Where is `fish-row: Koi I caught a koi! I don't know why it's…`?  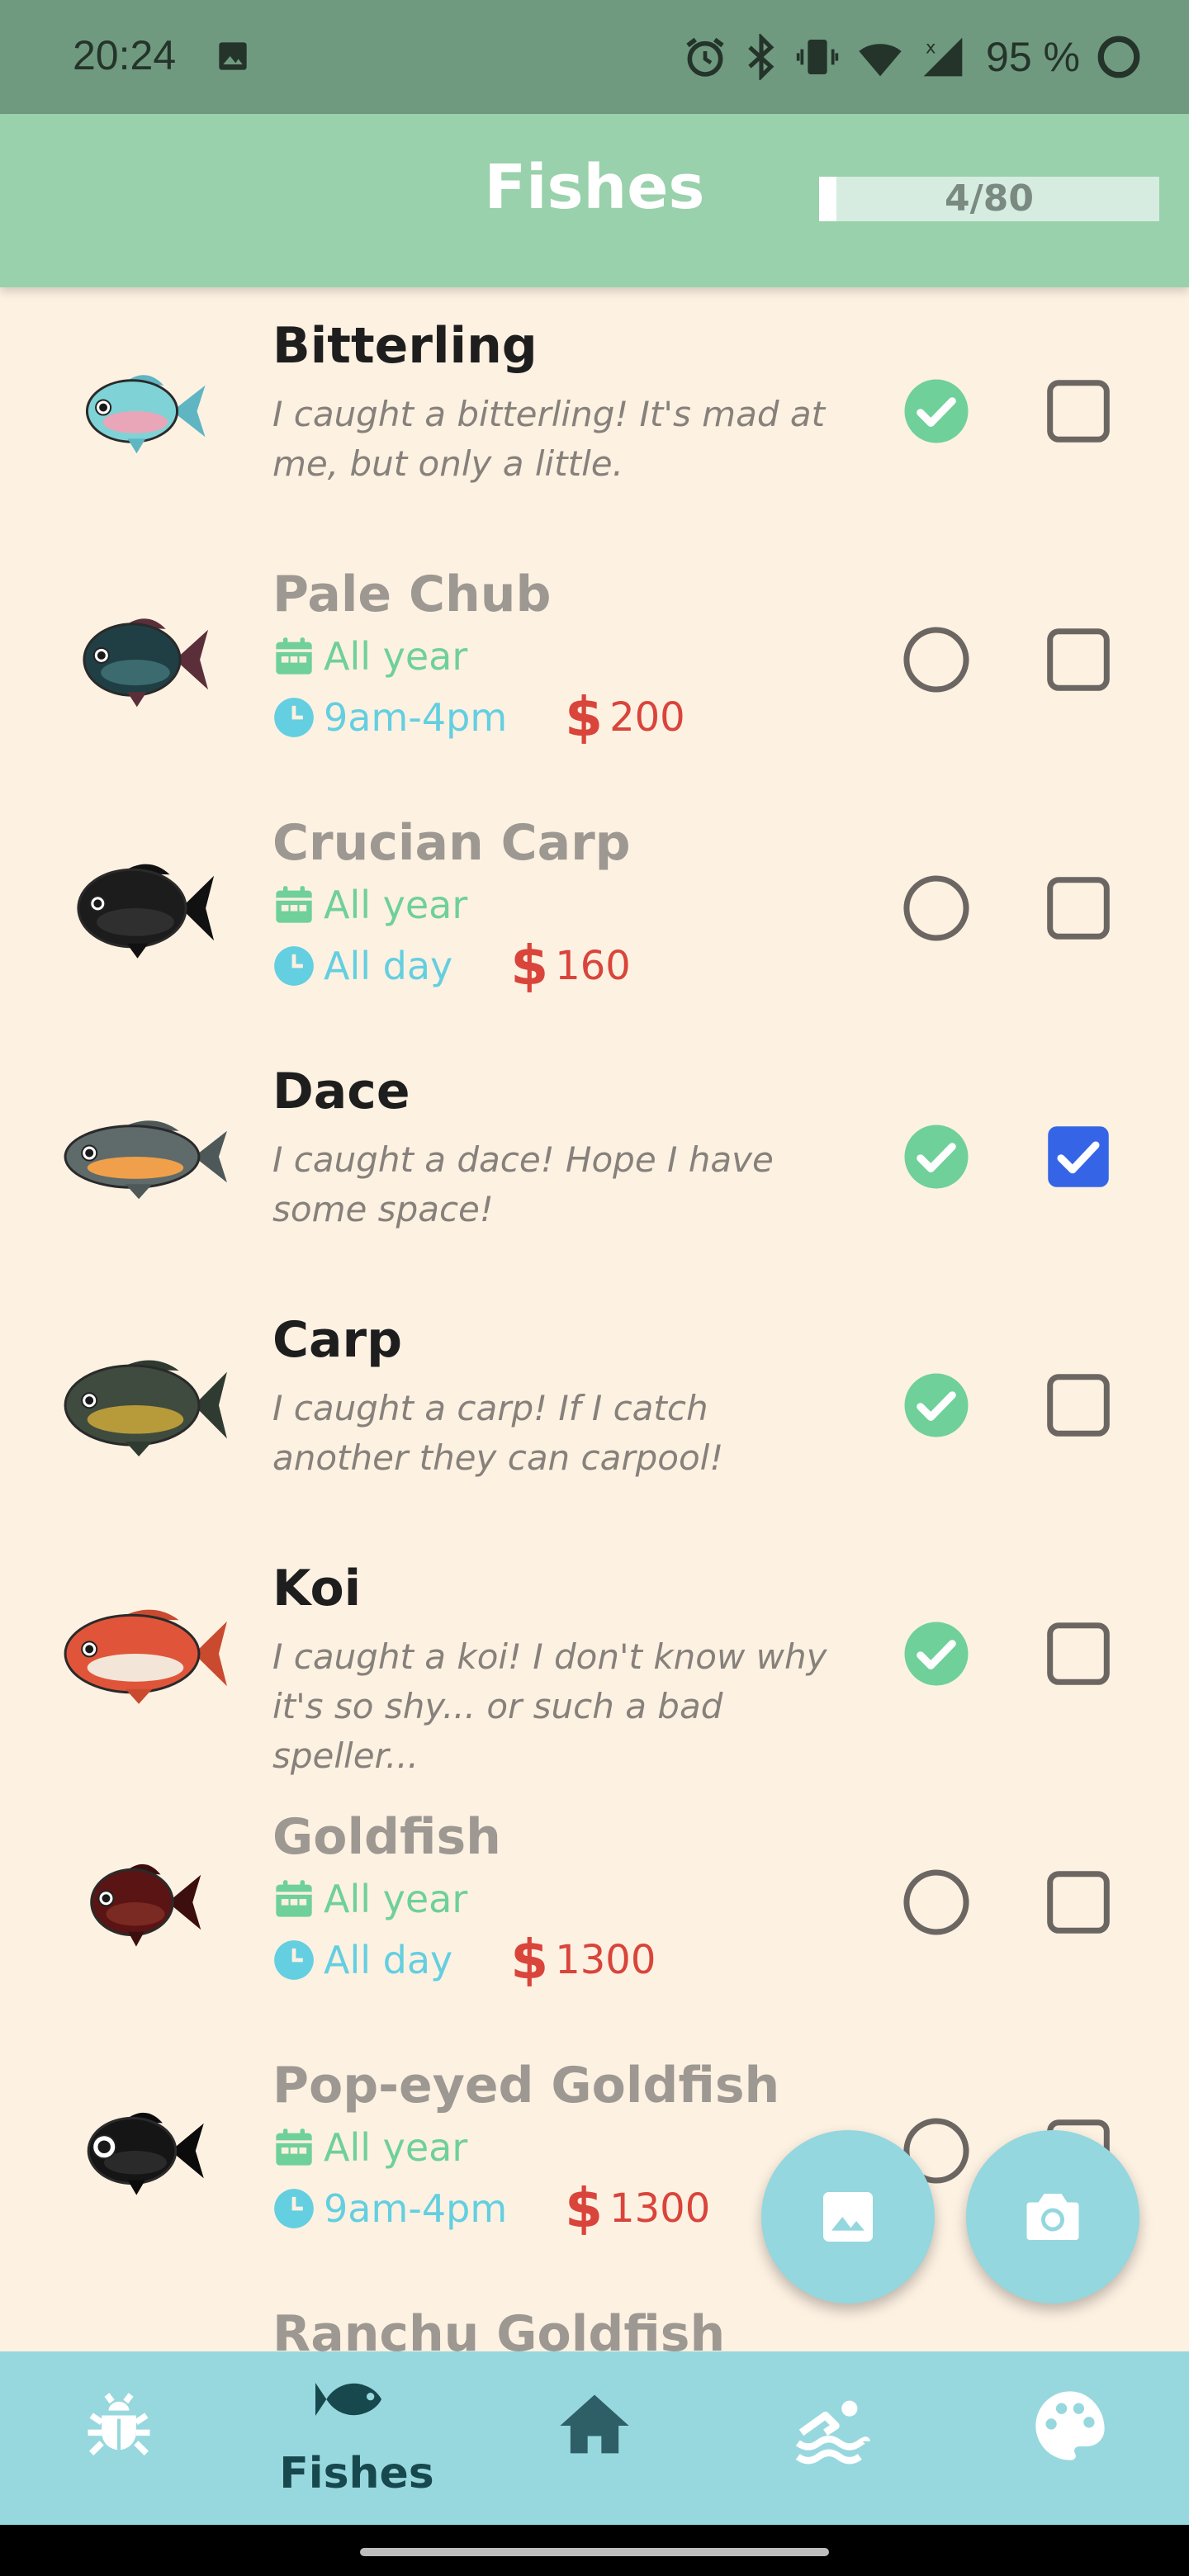
fish-row: Koi I caught a koi! I don't know why it's… is located at coordinates (594, 1654).